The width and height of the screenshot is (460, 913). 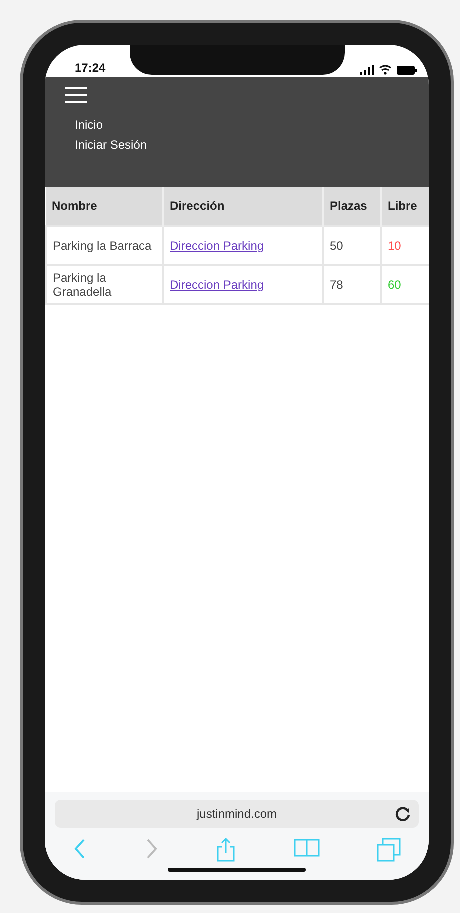 I want to click on table-cell: 78, so click(x=352, y=284).